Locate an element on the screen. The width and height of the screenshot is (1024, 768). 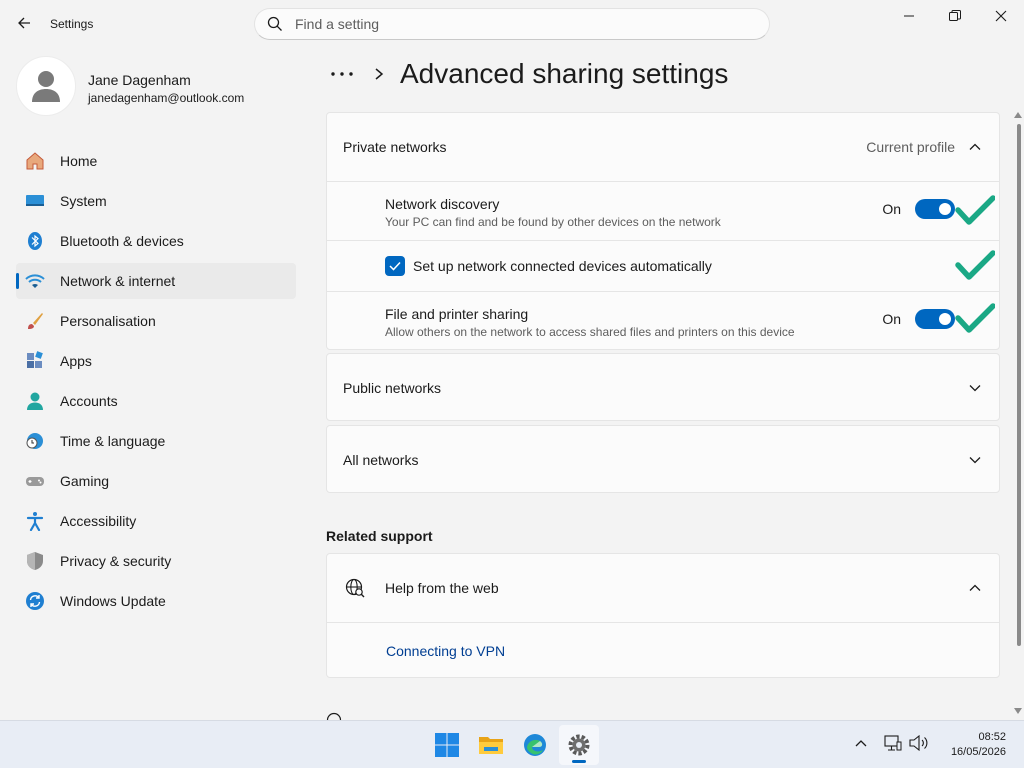
help-from-web-card: Help from the web Connecting to VPN is located at coordinates (663, 615).